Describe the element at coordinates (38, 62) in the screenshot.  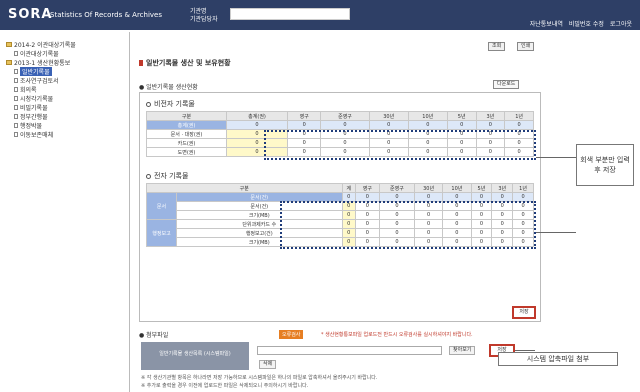
I see `tree-folder-production: 2013-1 생산현황통보` at that location.